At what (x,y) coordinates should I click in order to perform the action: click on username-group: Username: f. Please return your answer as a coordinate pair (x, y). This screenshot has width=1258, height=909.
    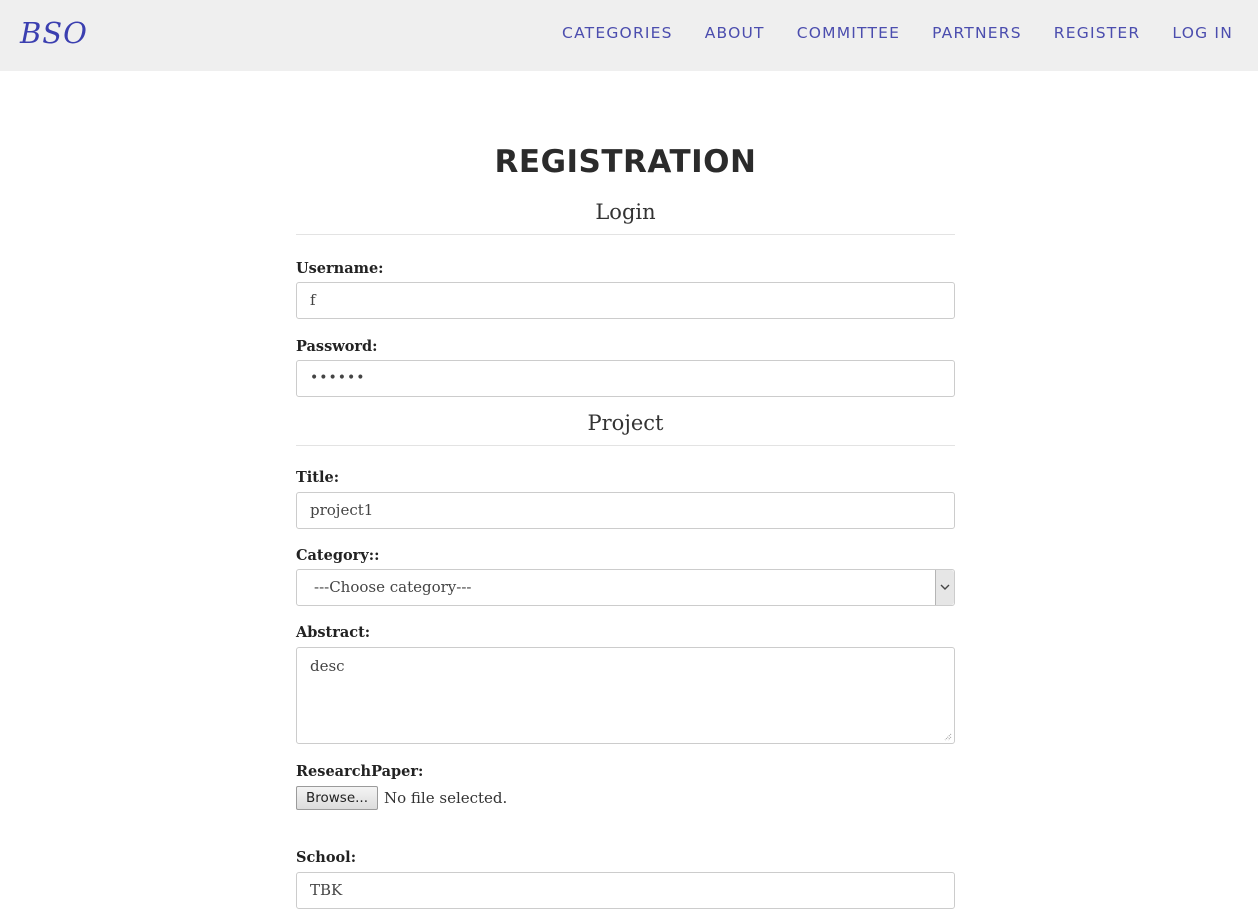
    Looking at the image, I should click on (625, 289).